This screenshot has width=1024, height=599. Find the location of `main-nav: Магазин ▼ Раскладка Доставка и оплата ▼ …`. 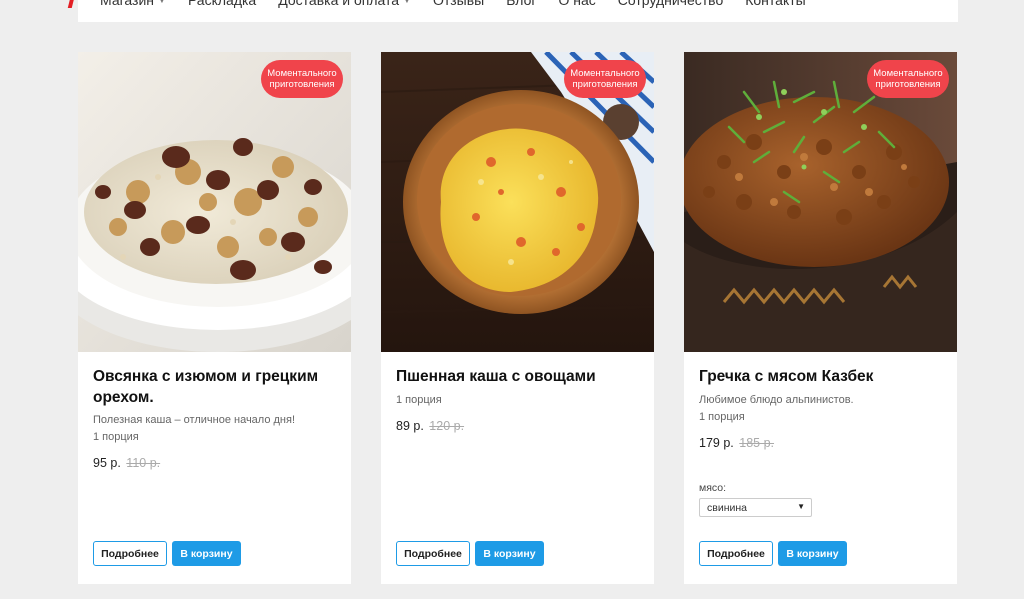

main-nav: Магазин ▼ Раскладка Доставка и оплата ▼ … is located at coordinates (464, 4).